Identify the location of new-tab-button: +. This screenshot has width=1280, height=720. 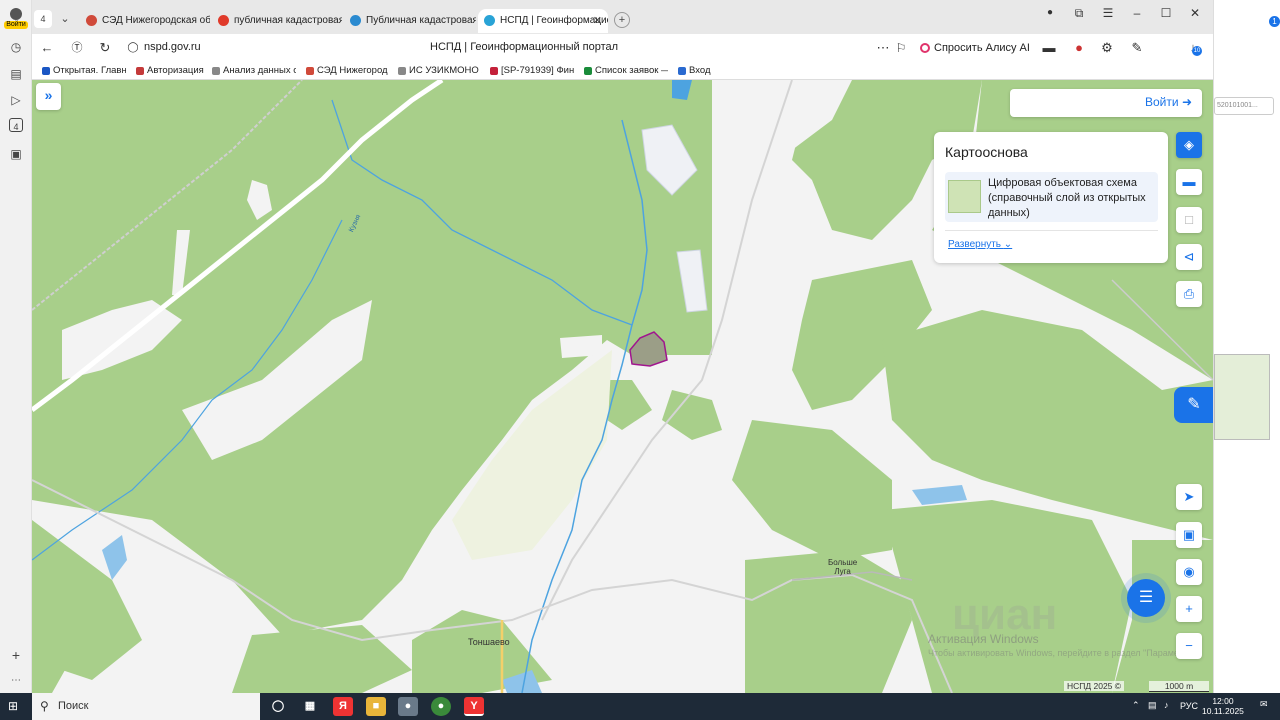
(622, 20).